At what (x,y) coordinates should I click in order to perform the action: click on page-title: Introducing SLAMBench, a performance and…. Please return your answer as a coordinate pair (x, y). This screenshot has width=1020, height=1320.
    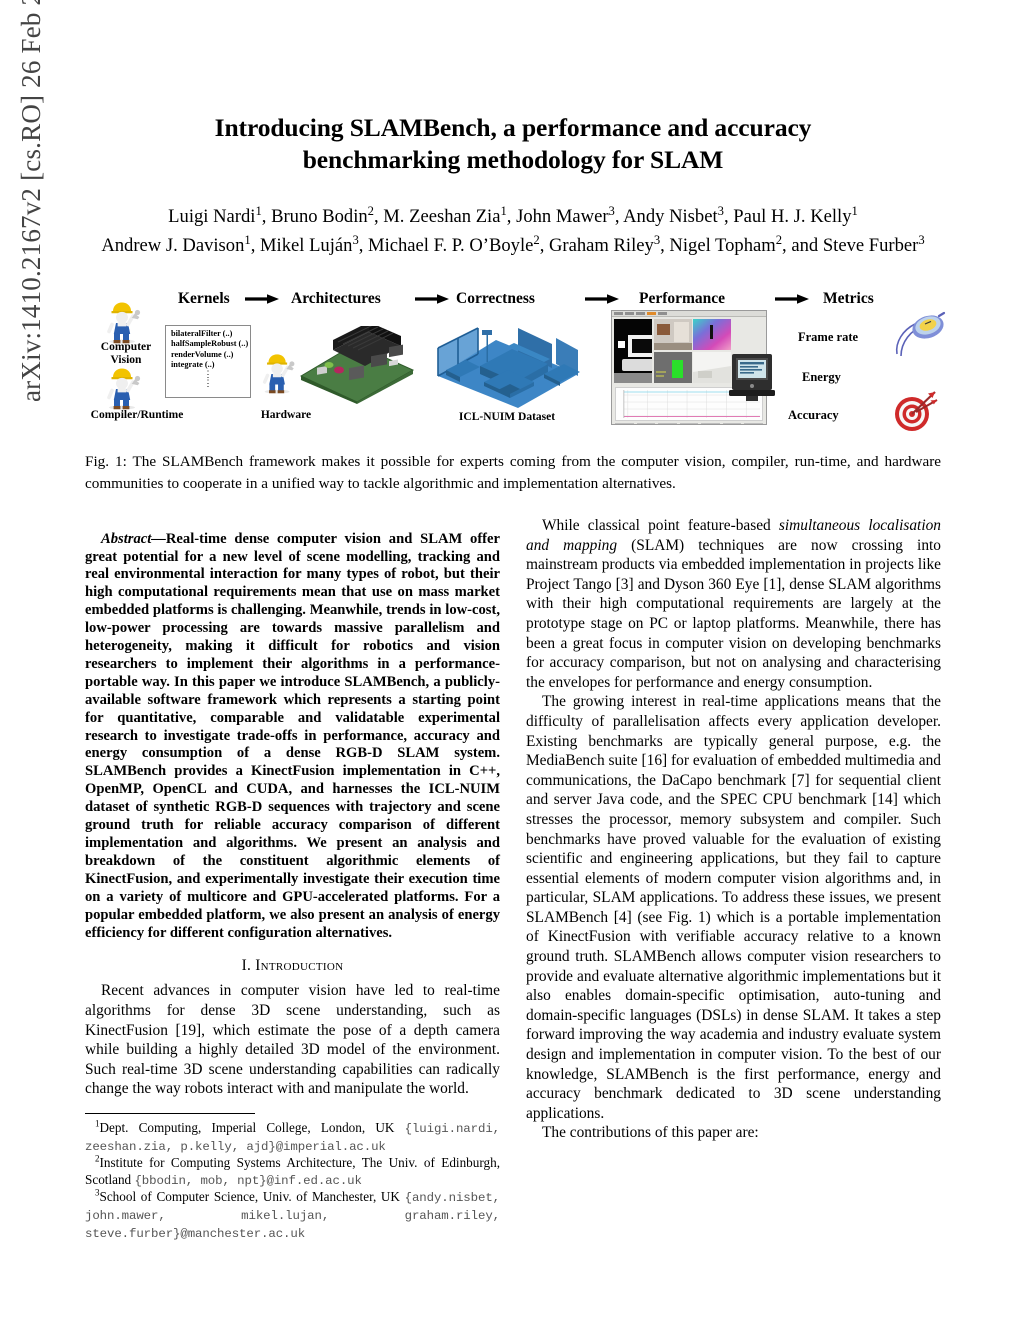
    Looking at the image, I should click on (513, 144).